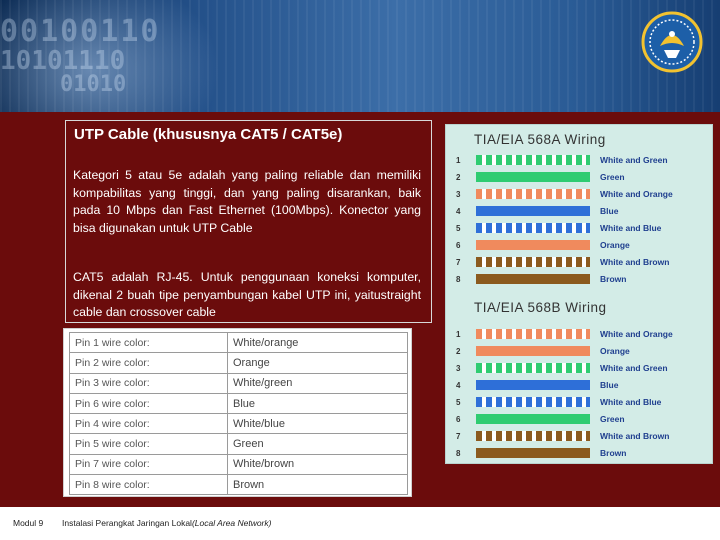  What do you see at coordinates (317, 485) in the screenshot?
I see `wire-color-cell: Brown` at bounding box center [317, 485].